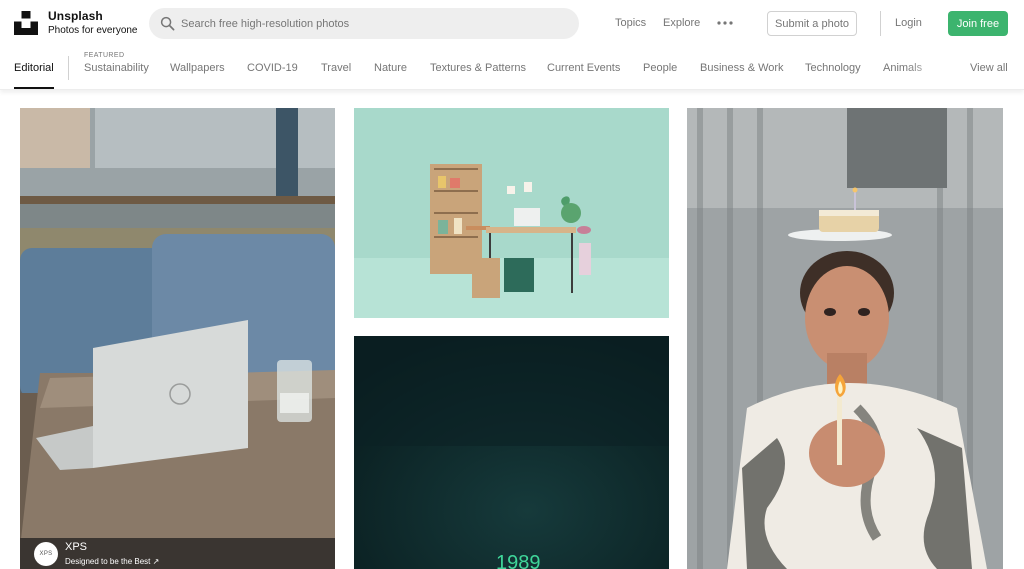 The height and width of the screenshot is (569, 1024). I want to click on unsplash-logo-icon, so click(26, 23).